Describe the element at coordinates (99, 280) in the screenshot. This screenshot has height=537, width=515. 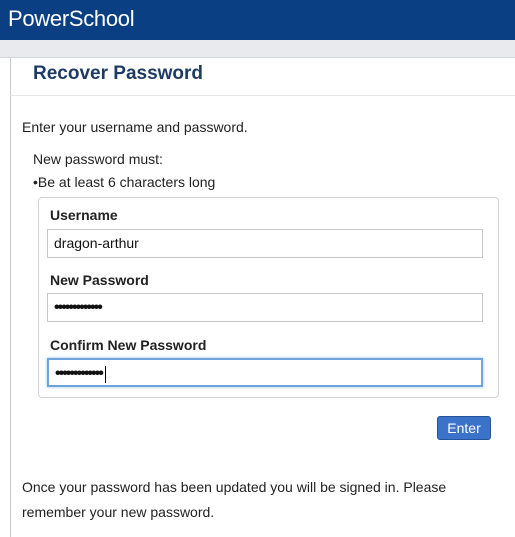
I see `new-password-label: New Password` at that location.